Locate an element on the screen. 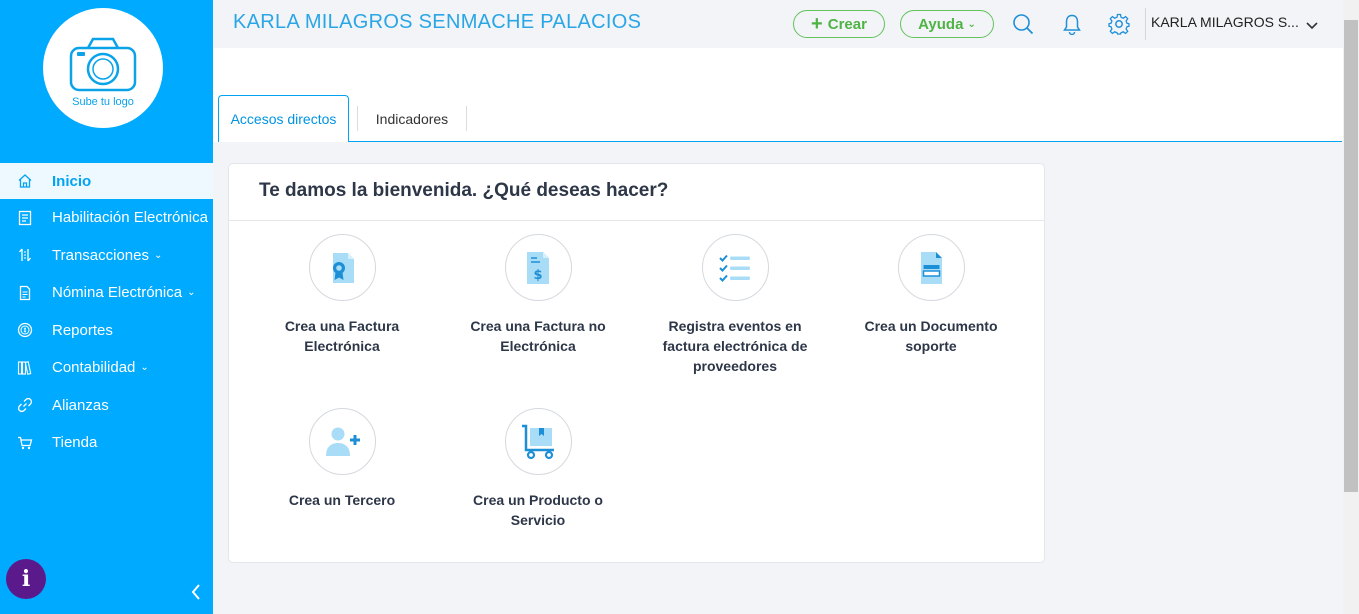 The width and height of the screenshot is (1359, 614). cart-icon is located at coordinates (25, 443).